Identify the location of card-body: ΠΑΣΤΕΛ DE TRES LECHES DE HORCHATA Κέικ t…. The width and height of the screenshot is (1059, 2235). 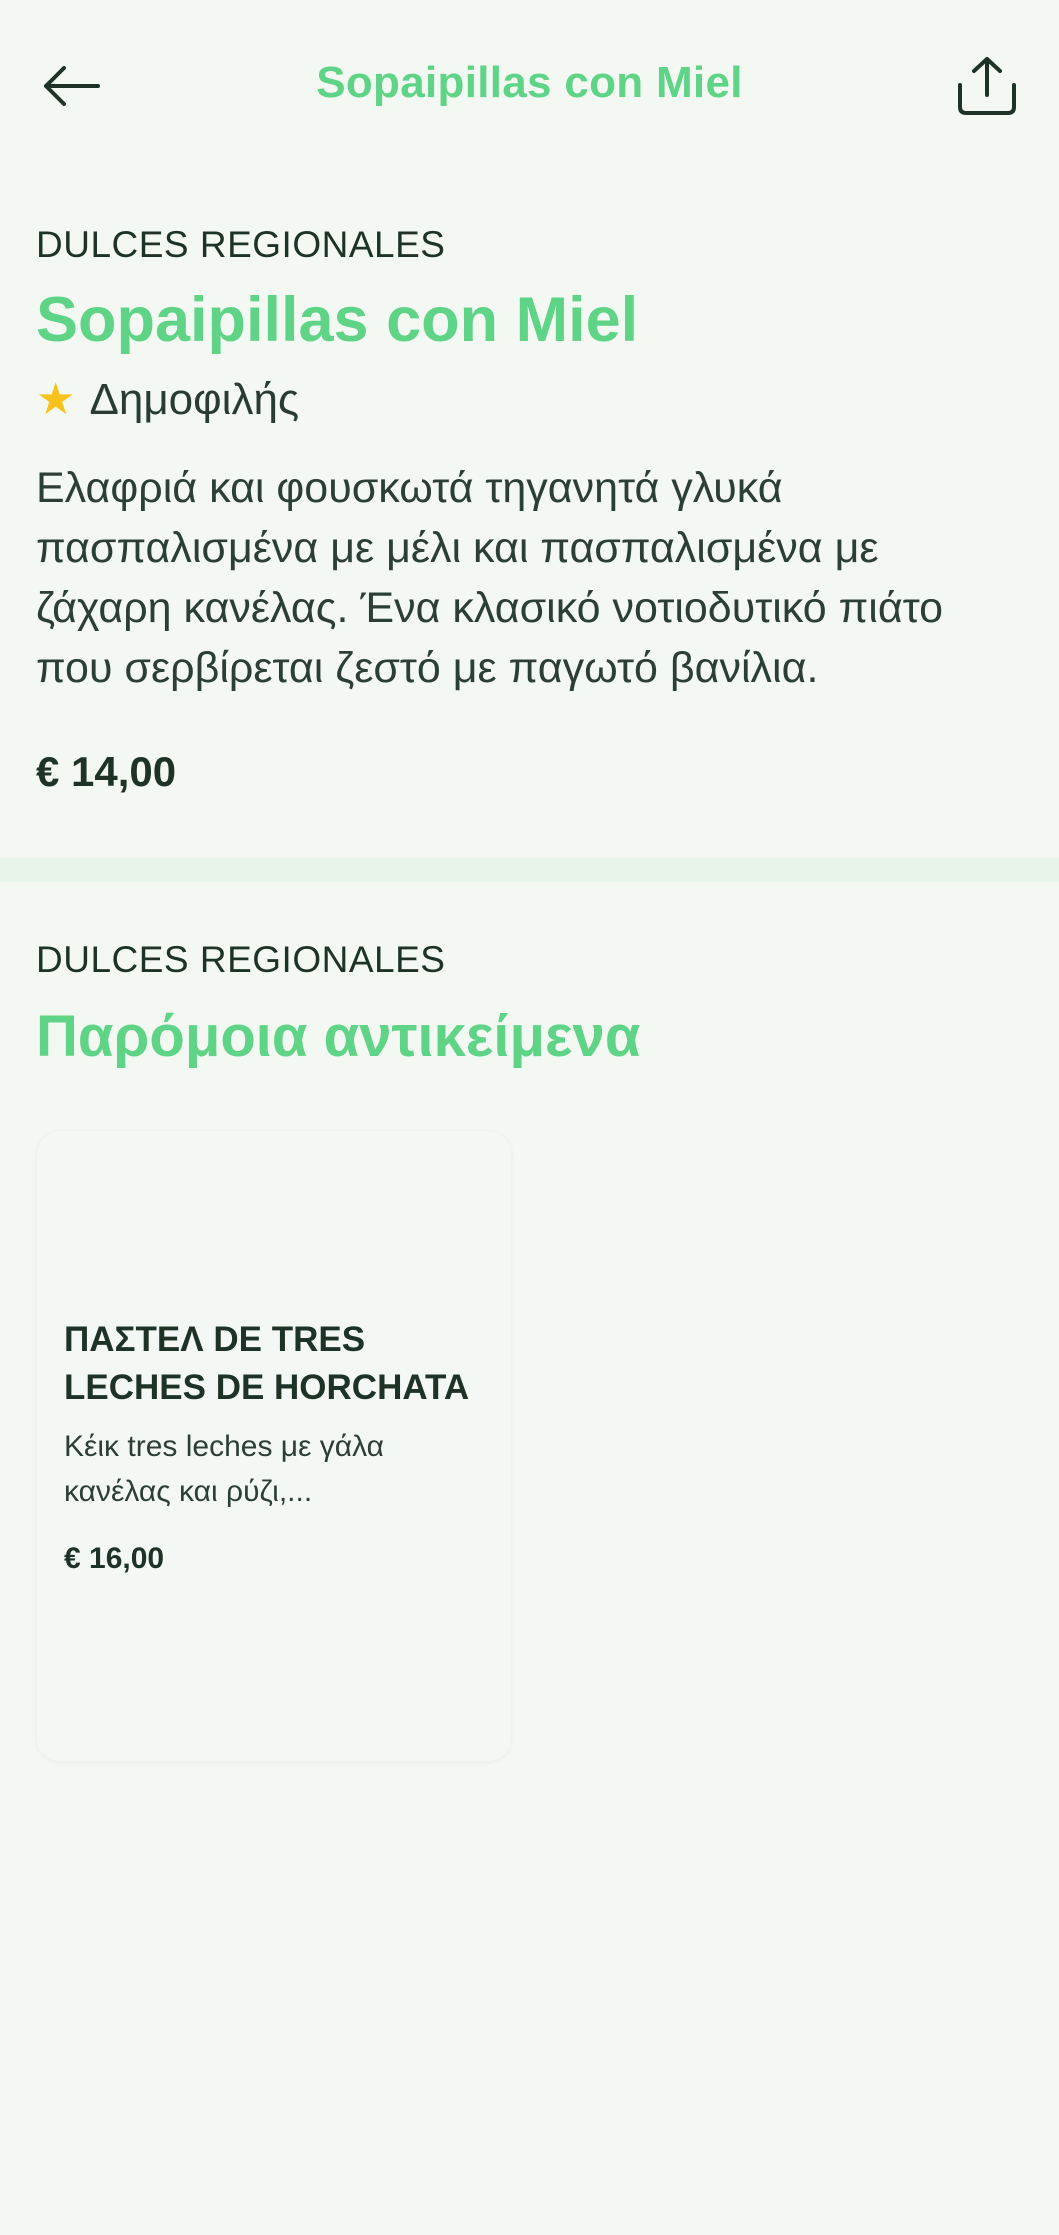
(279, 1446).